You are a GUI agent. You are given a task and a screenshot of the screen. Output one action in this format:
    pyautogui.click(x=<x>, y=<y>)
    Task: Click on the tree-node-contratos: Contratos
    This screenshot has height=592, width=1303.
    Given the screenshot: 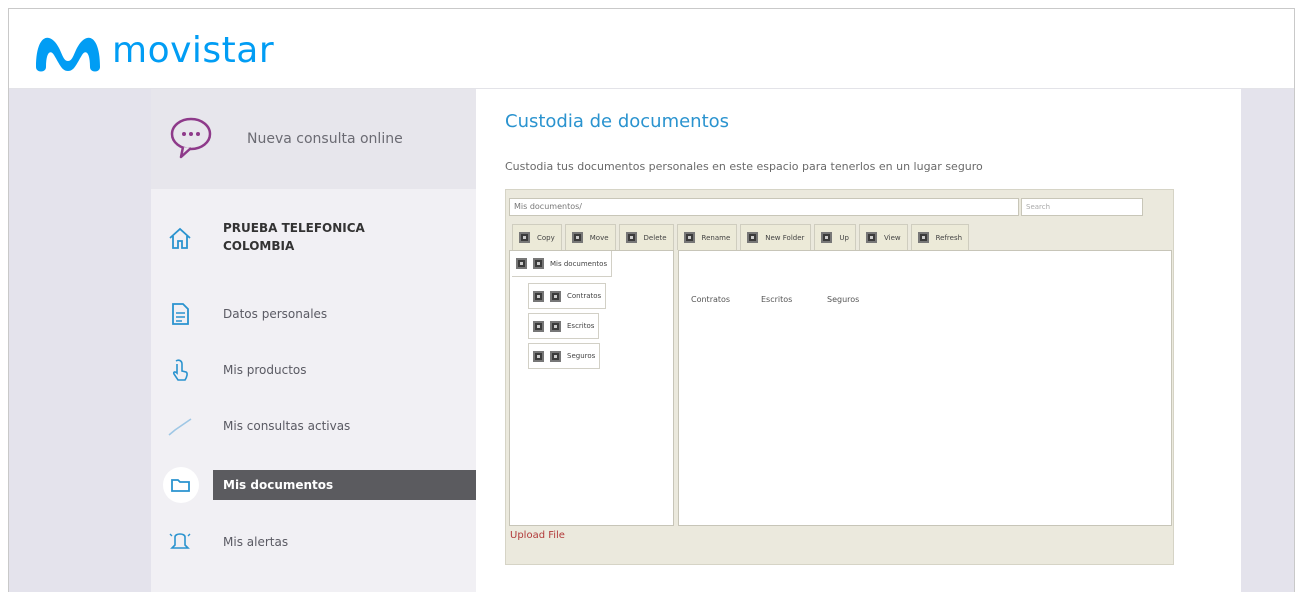 What is the action you would take?
    pyautogui.click(x=567, y=296)
    